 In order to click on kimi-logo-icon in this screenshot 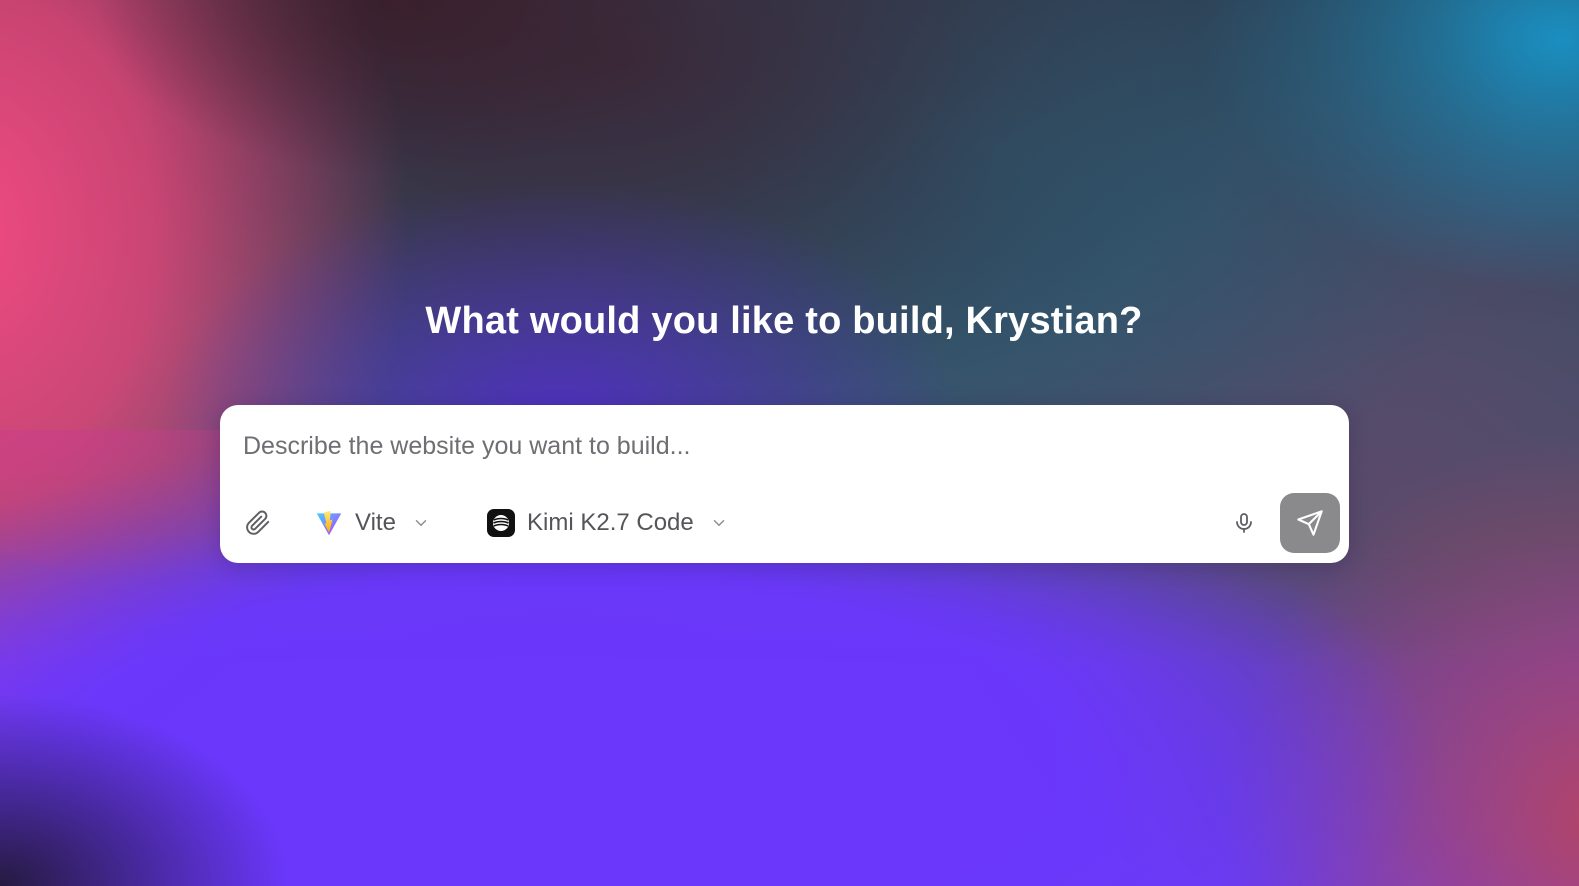, I will do `click(501, 523)`.